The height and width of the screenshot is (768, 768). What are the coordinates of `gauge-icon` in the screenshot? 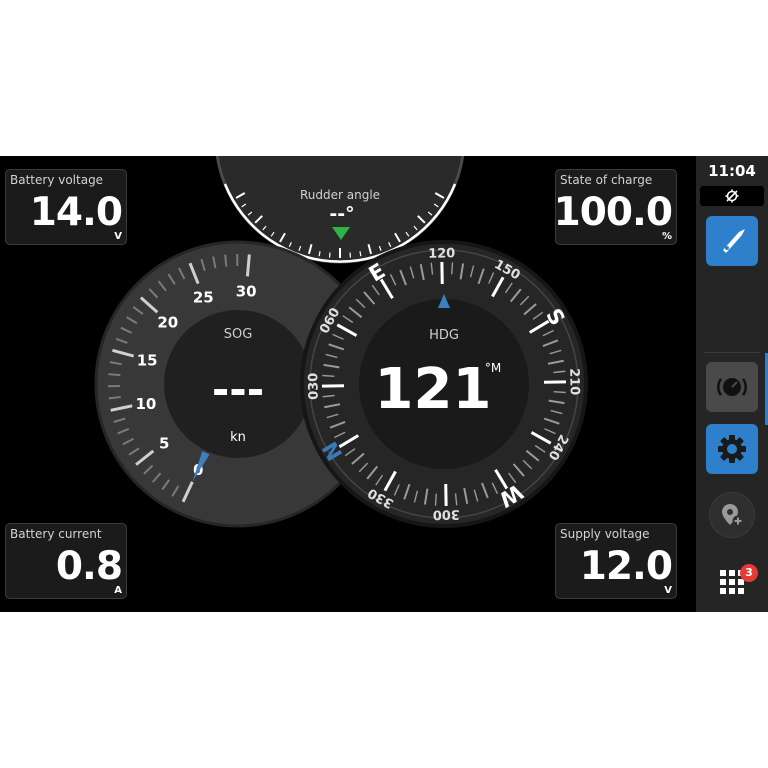 It's located at (732, 387).